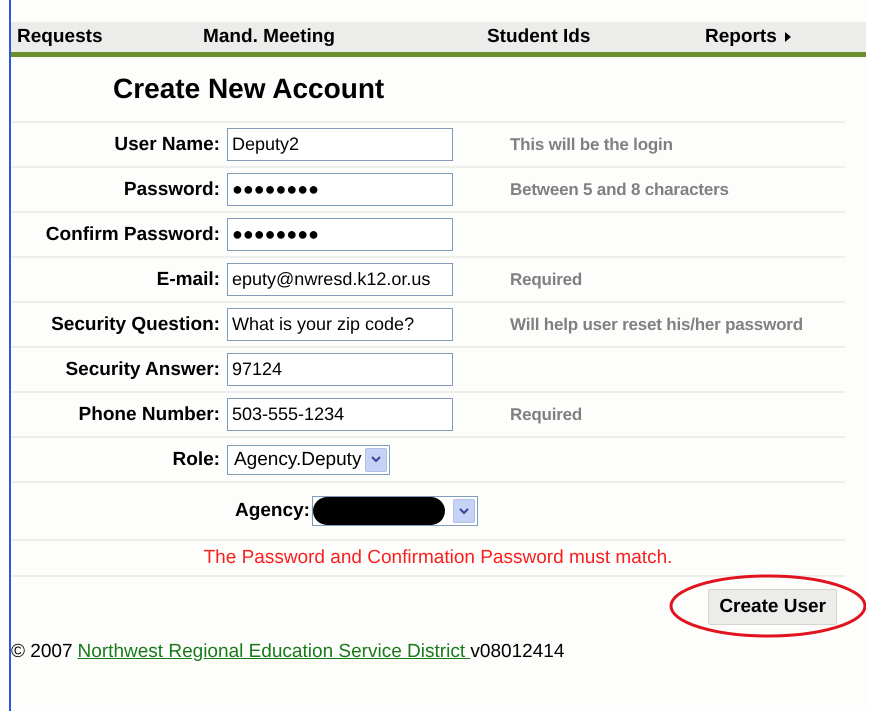  Describe the element at coordinates (395, 511) in the screenshot. I see `agency-select` at that location.